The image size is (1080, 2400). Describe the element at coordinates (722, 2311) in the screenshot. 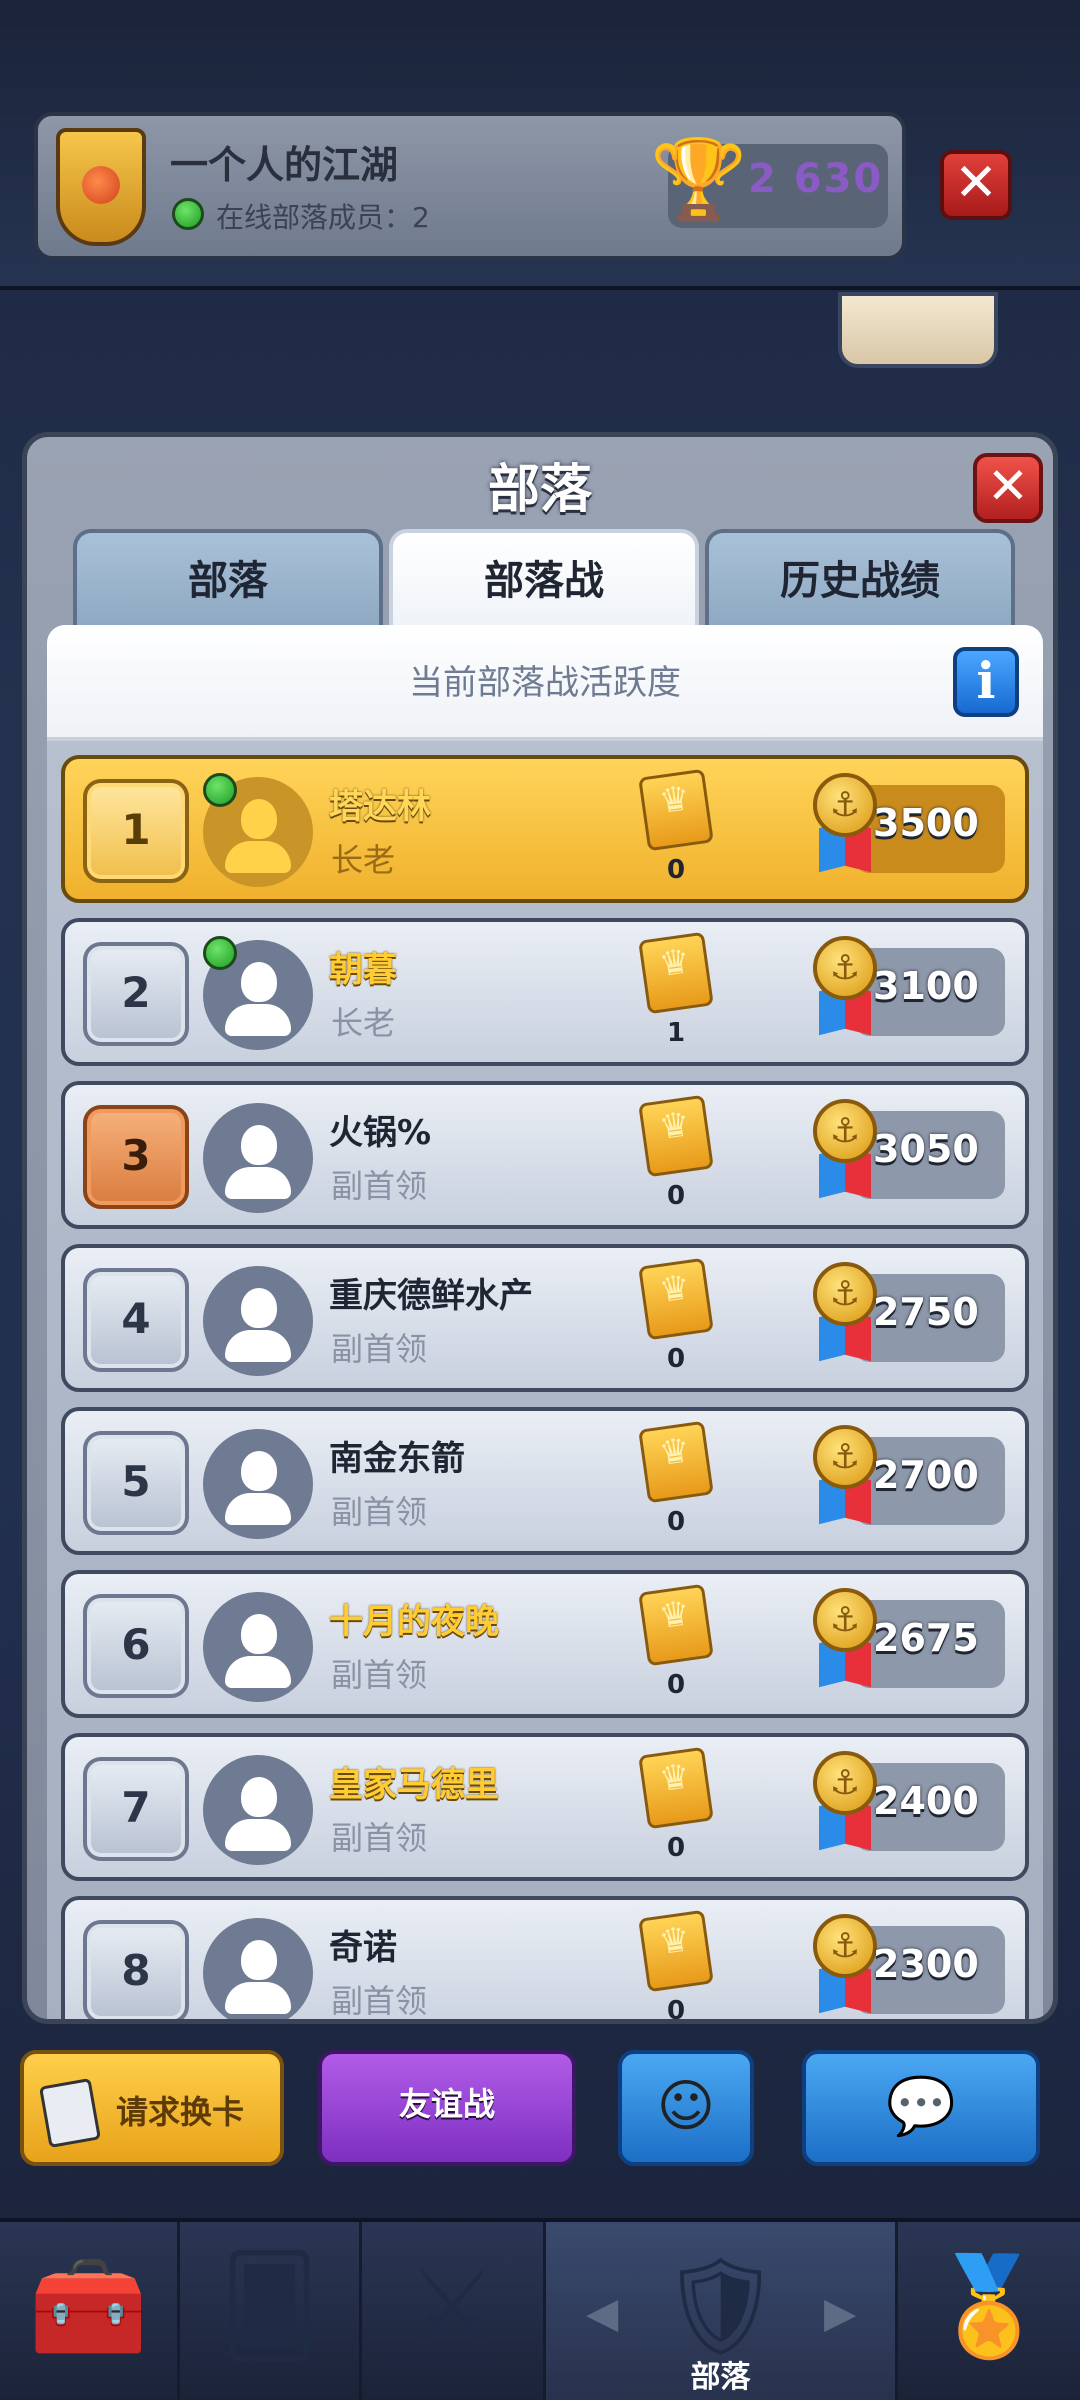

I see `nav-clan: ◀ 🛡 ▶ 部落` at that location.